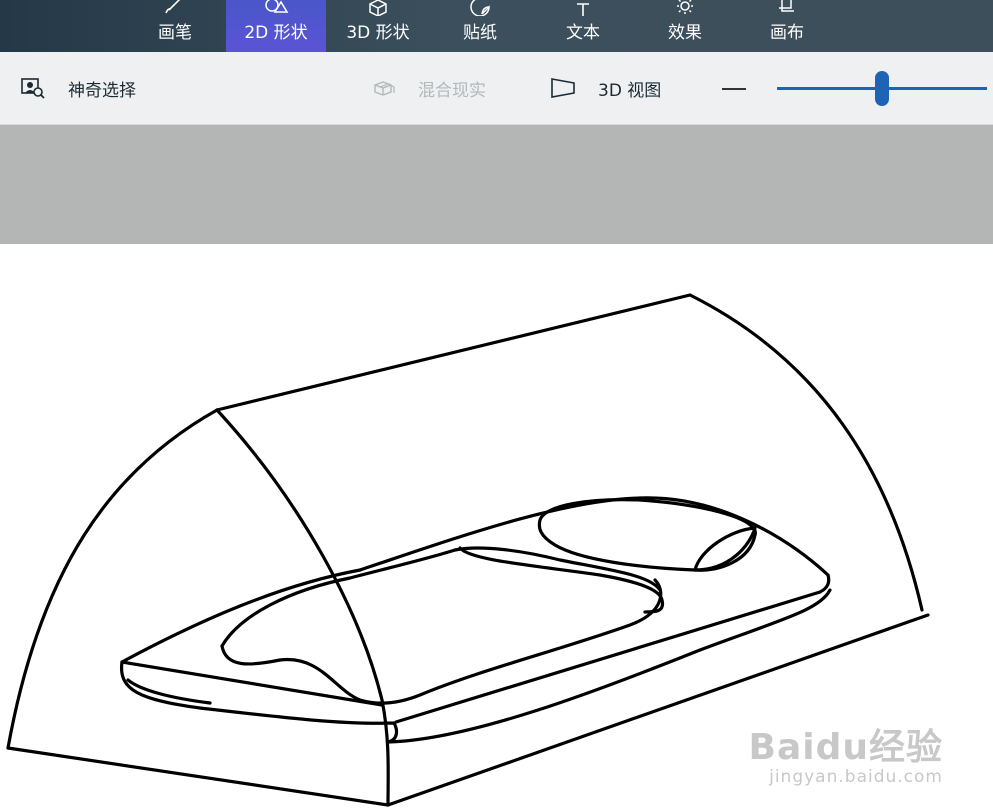 Image resolution: width=993 pixels, height=809 pixels. I want to click on canvas-crop-icon, so click(787, 8).